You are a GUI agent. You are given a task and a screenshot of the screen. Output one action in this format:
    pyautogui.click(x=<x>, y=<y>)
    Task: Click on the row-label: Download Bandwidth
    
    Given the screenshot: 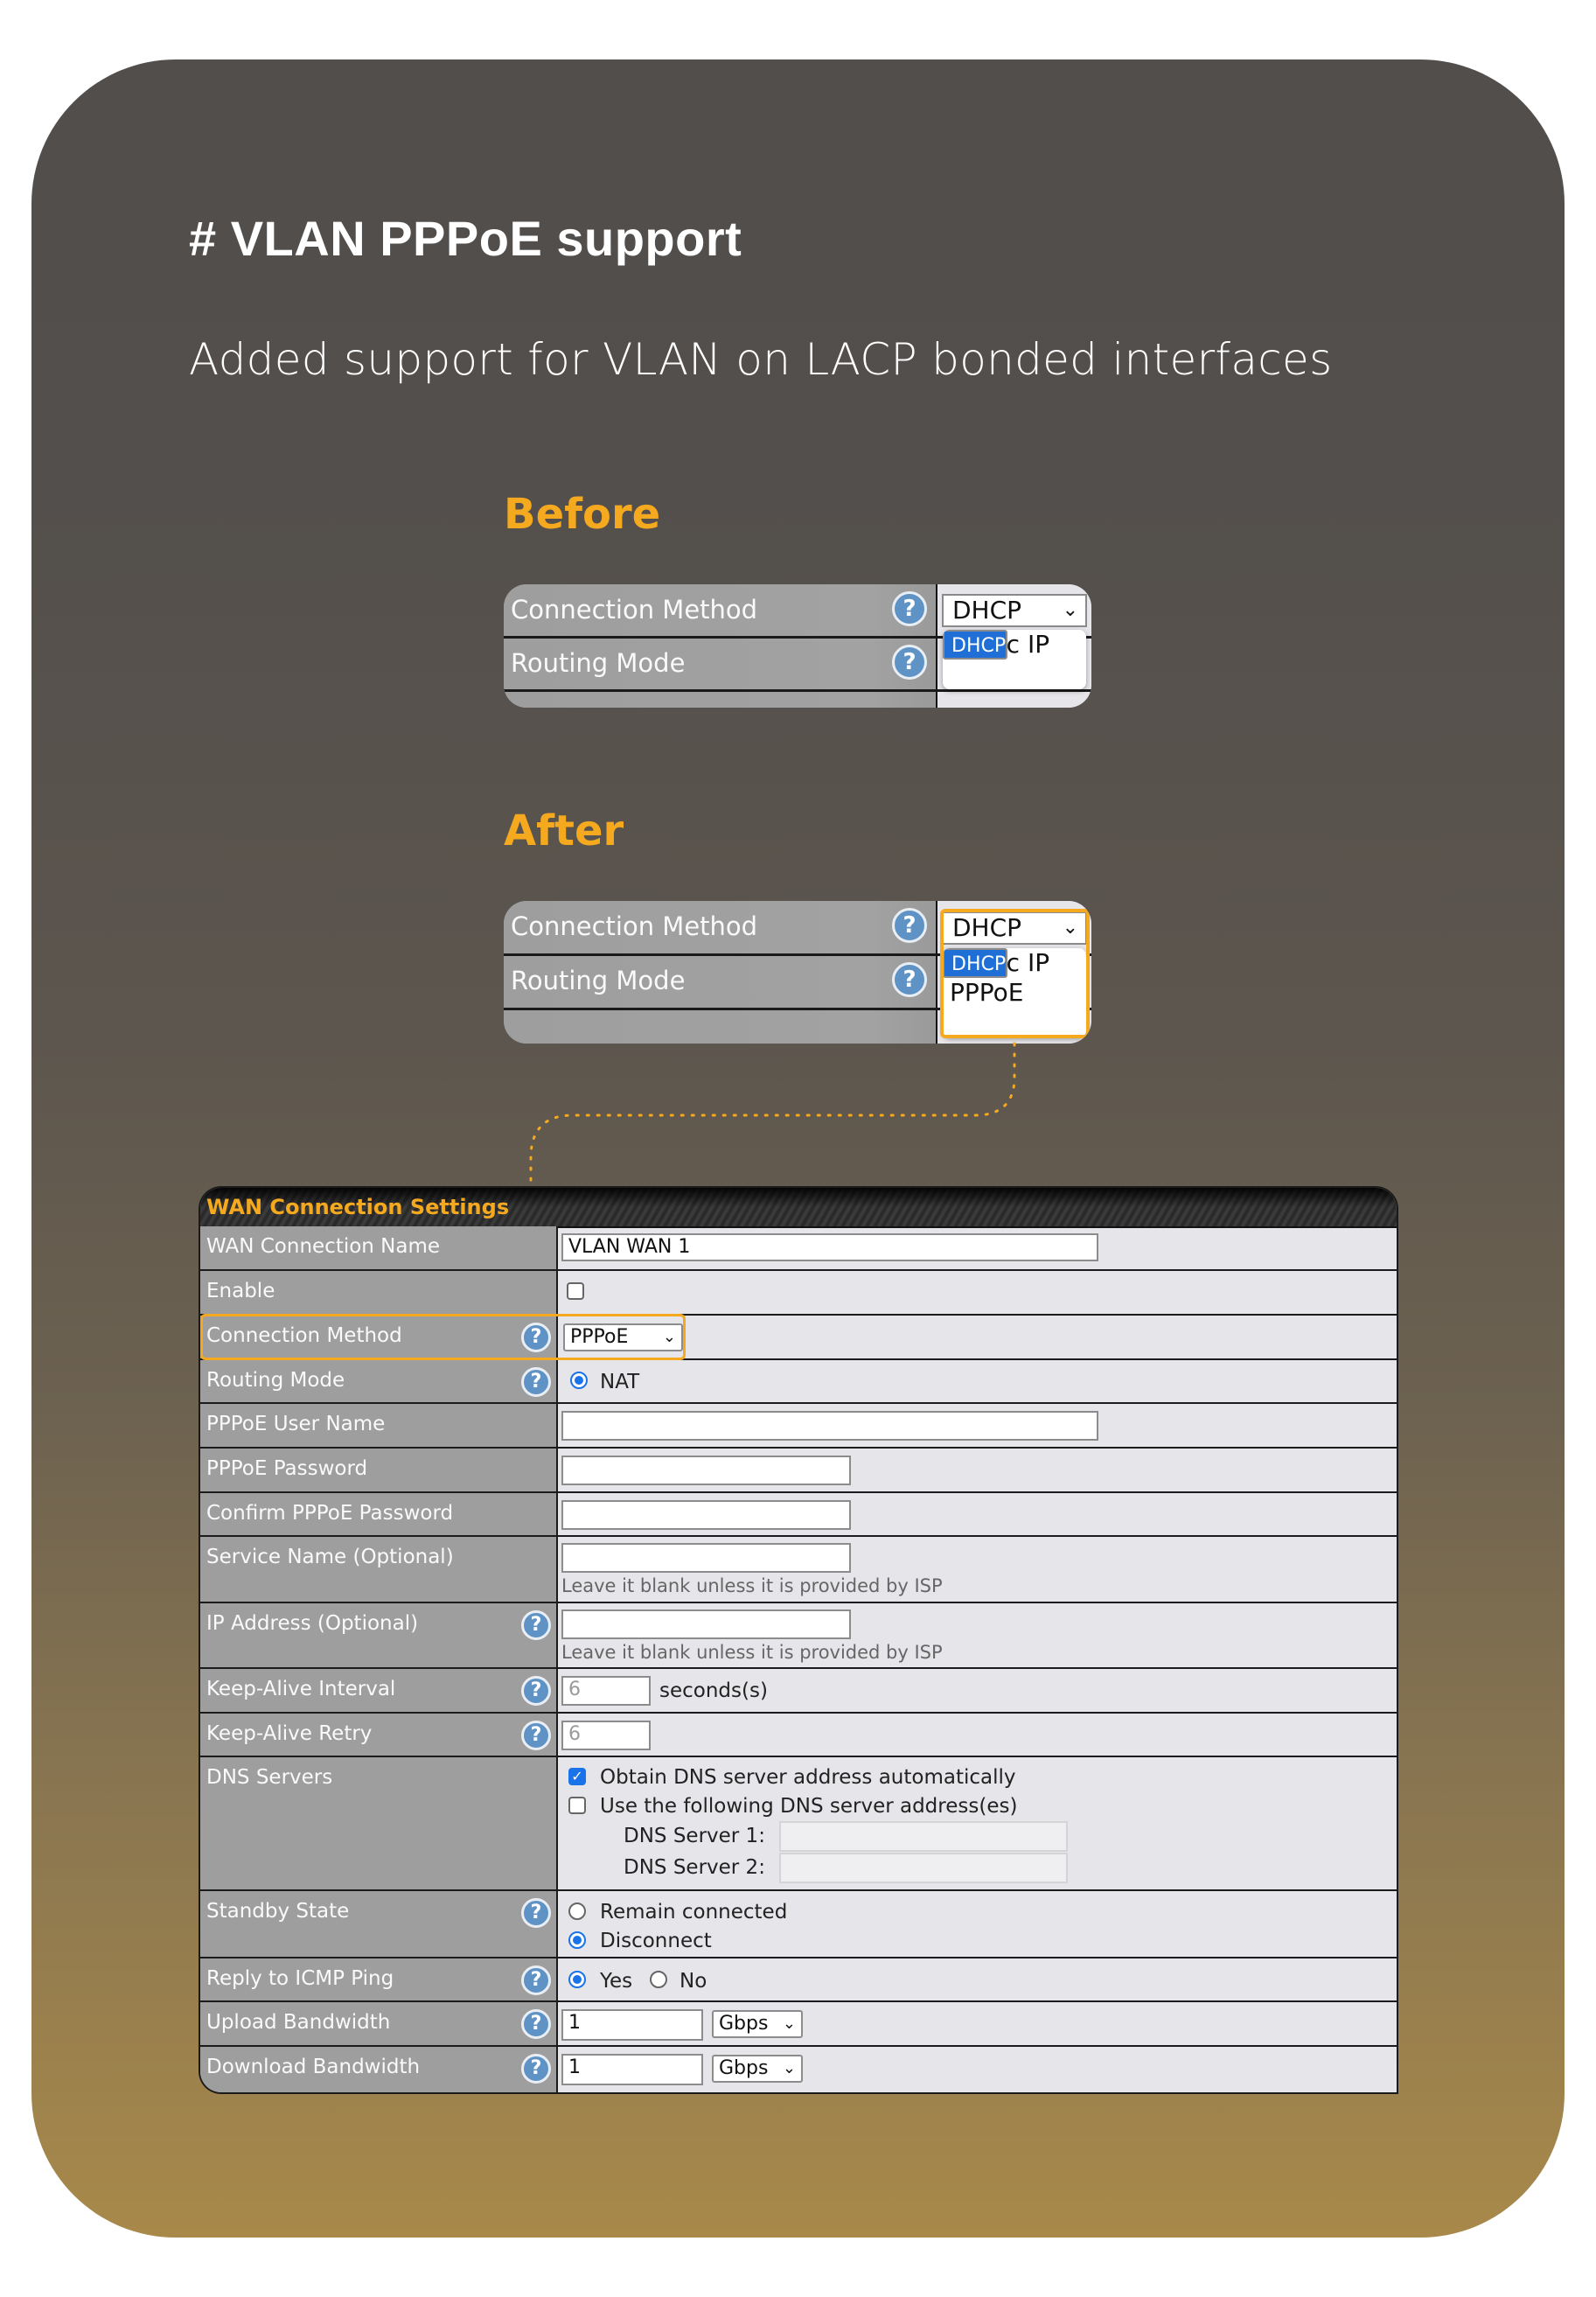 What is the action you would take?
    pyautogui.click(x=313, y=2067)
    